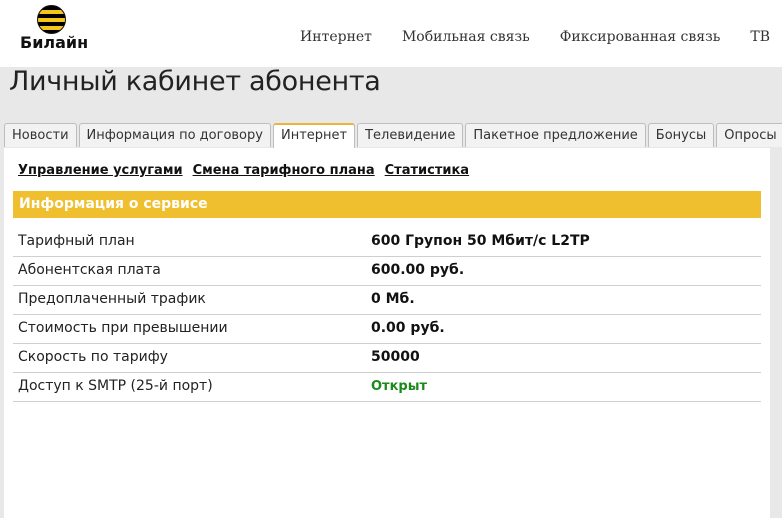 The image size is (782, 518). I want to click on row-label: Скорость по тарифу, so click(93, 357).